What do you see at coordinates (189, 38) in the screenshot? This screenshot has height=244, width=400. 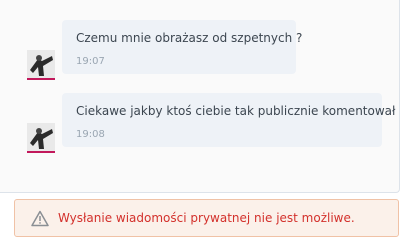 I see `message-text: Czemu mnie obrażasz od szpetnych ?` at bounding box center [189, 38].